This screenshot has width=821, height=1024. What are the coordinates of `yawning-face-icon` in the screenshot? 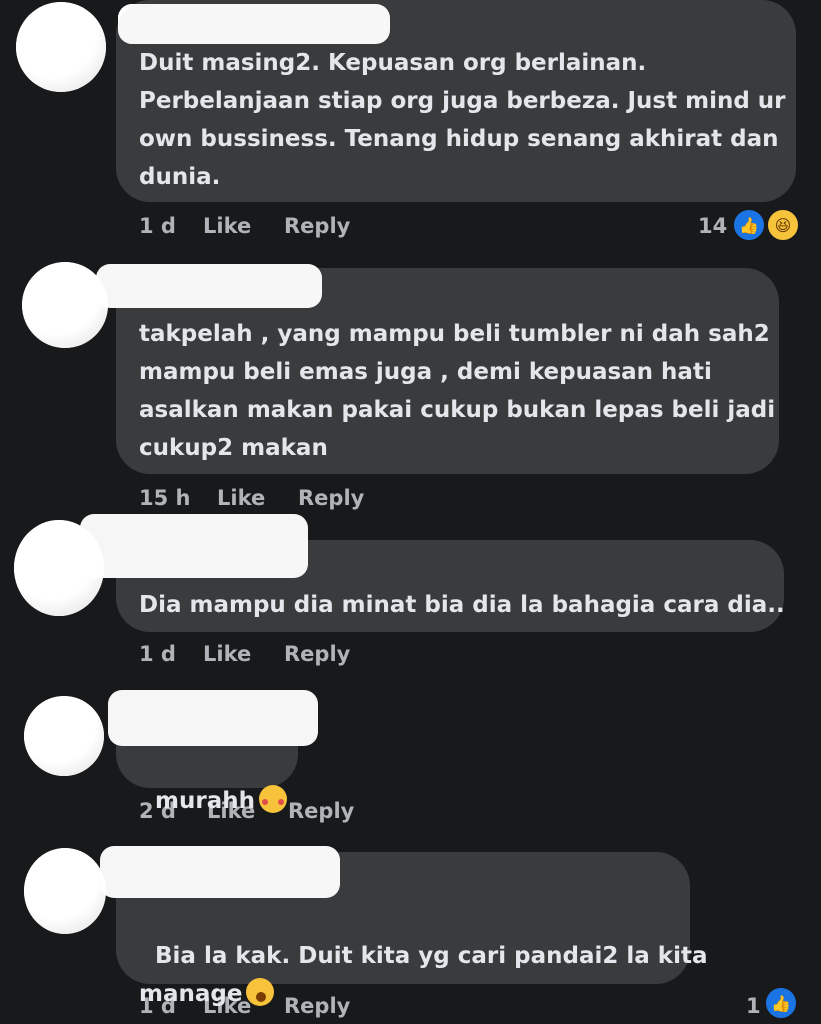 It's located at (260, 992).